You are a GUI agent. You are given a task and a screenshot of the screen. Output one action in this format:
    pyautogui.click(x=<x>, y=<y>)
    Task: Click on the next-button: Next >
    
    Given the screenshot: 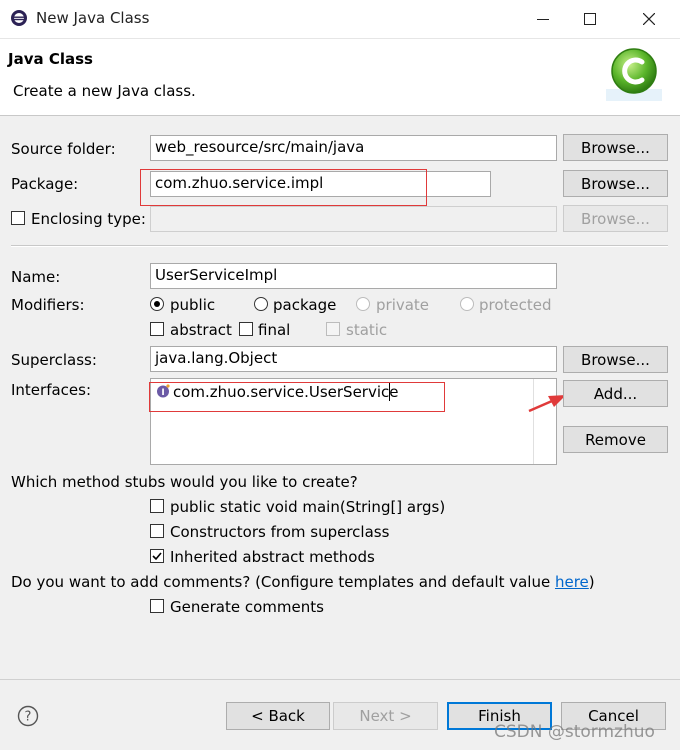 What is the action you would take?
    pyautogui.click(x=385, y=716)
    